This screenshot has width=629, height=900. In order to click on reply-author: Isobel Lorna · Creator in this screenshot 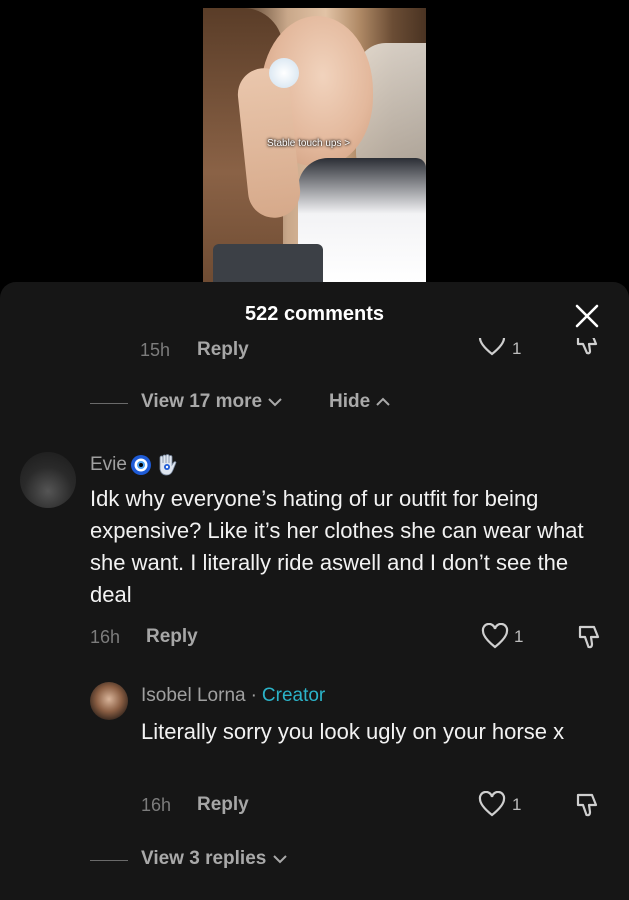, I will do `click(233, 696)`.